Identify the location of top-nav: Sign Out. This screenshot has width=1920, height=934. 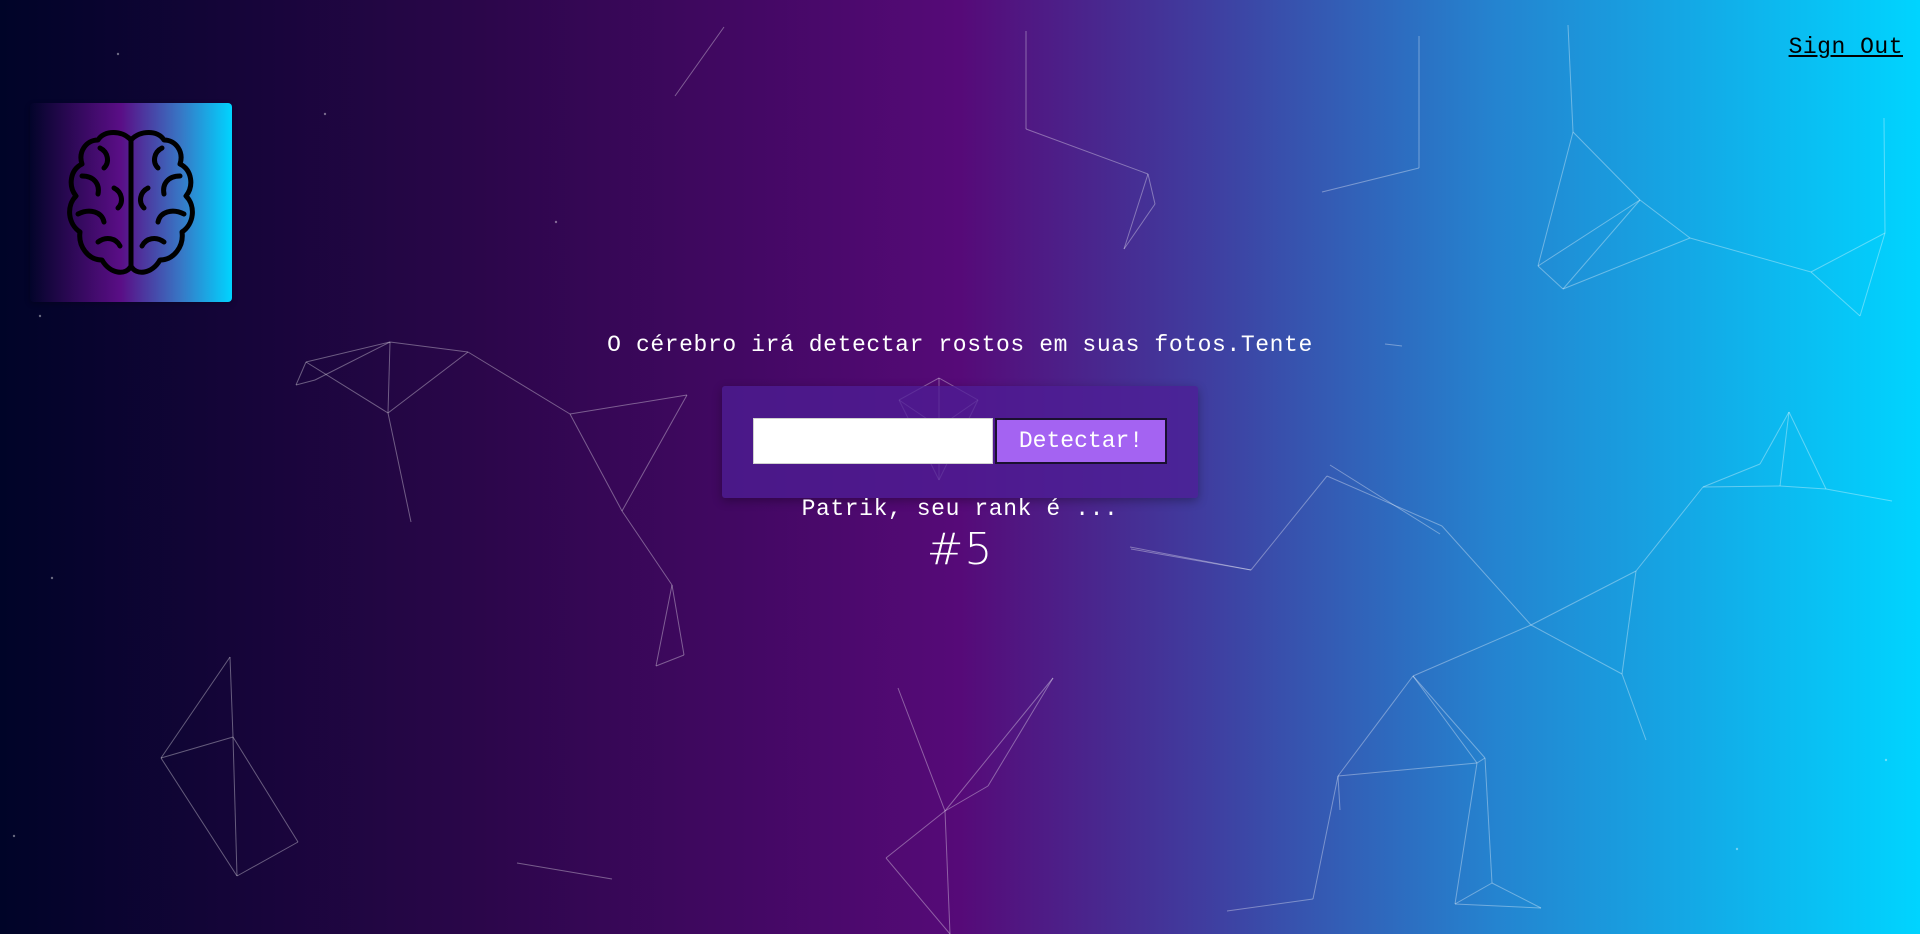
(1846, 47).